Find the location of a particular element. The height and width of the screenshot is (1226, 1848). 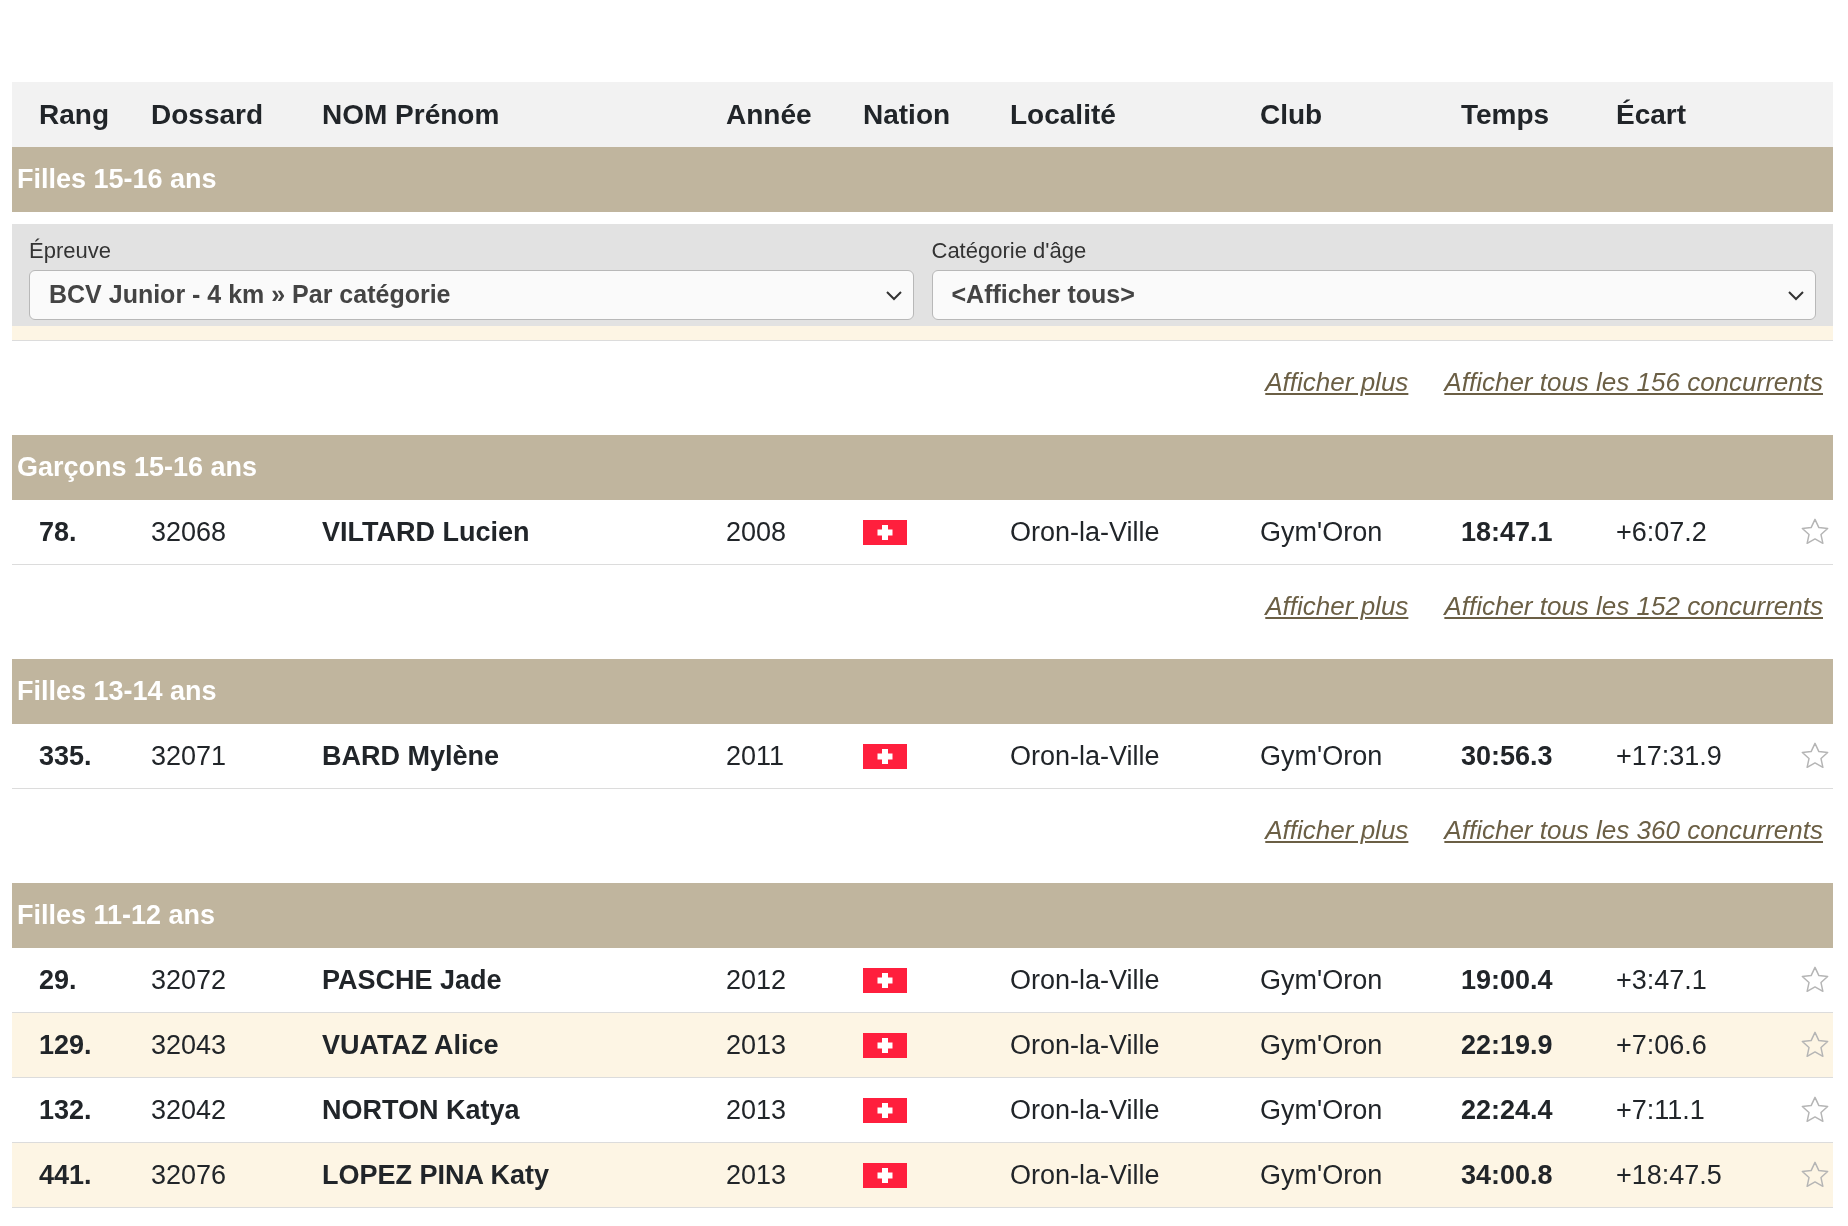

name-cell-text: NORTON Katya is located at coordinates (421, 1110).